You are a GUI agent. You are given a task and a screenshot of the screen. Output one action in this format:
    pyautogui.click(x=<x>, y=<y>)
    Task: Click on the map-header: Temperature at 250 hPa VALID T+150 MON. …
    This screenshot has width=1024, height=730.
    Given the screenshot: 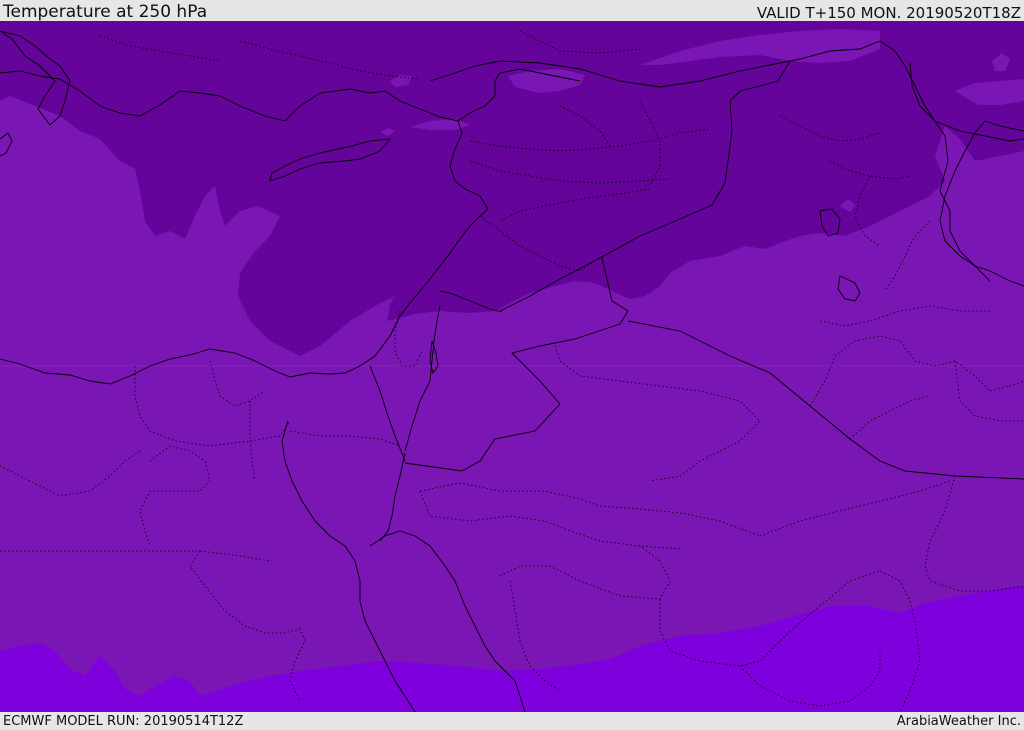 What is the action you would take?
    pyautogui.click(x=512, y=11)
    